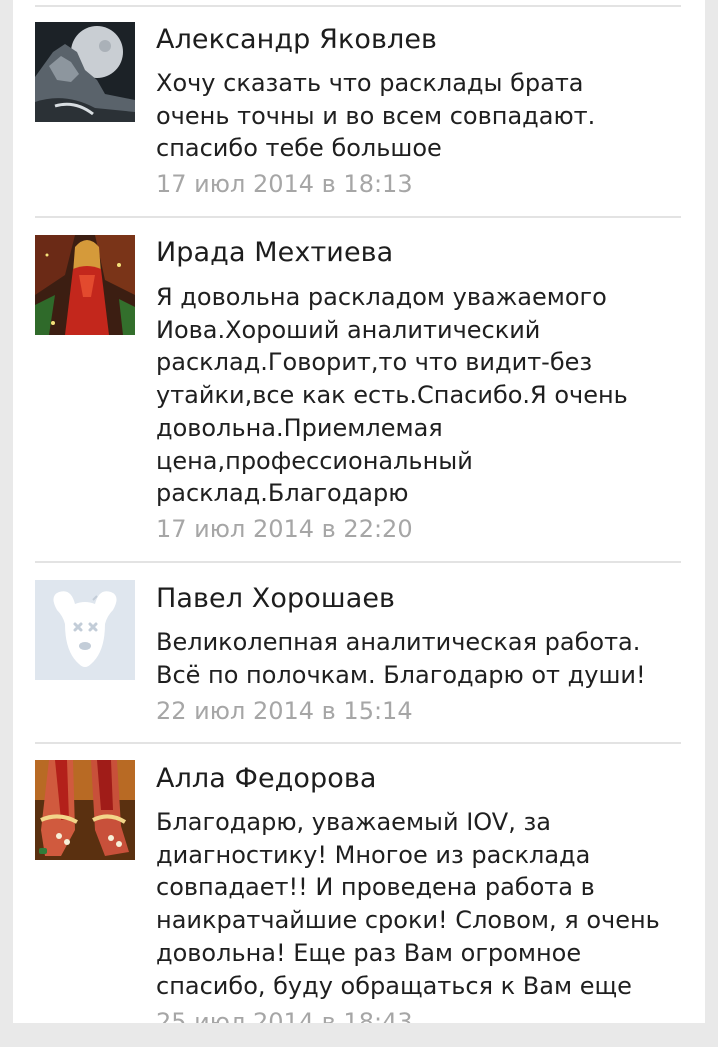 This screenshot has height=1047, width=718. What do you see at coordinates (296, 39) in the screenshot?
I see `comment-author: Александр Яковлев` at bounding box center [296, 39].